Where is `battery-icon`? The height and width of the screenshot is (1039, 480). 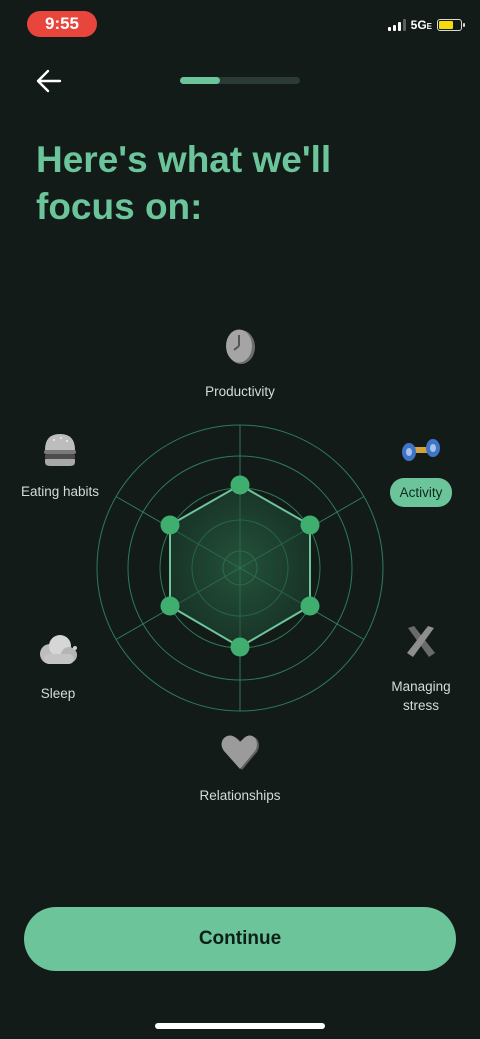
battery-icon is located at coordinates (451, 25).